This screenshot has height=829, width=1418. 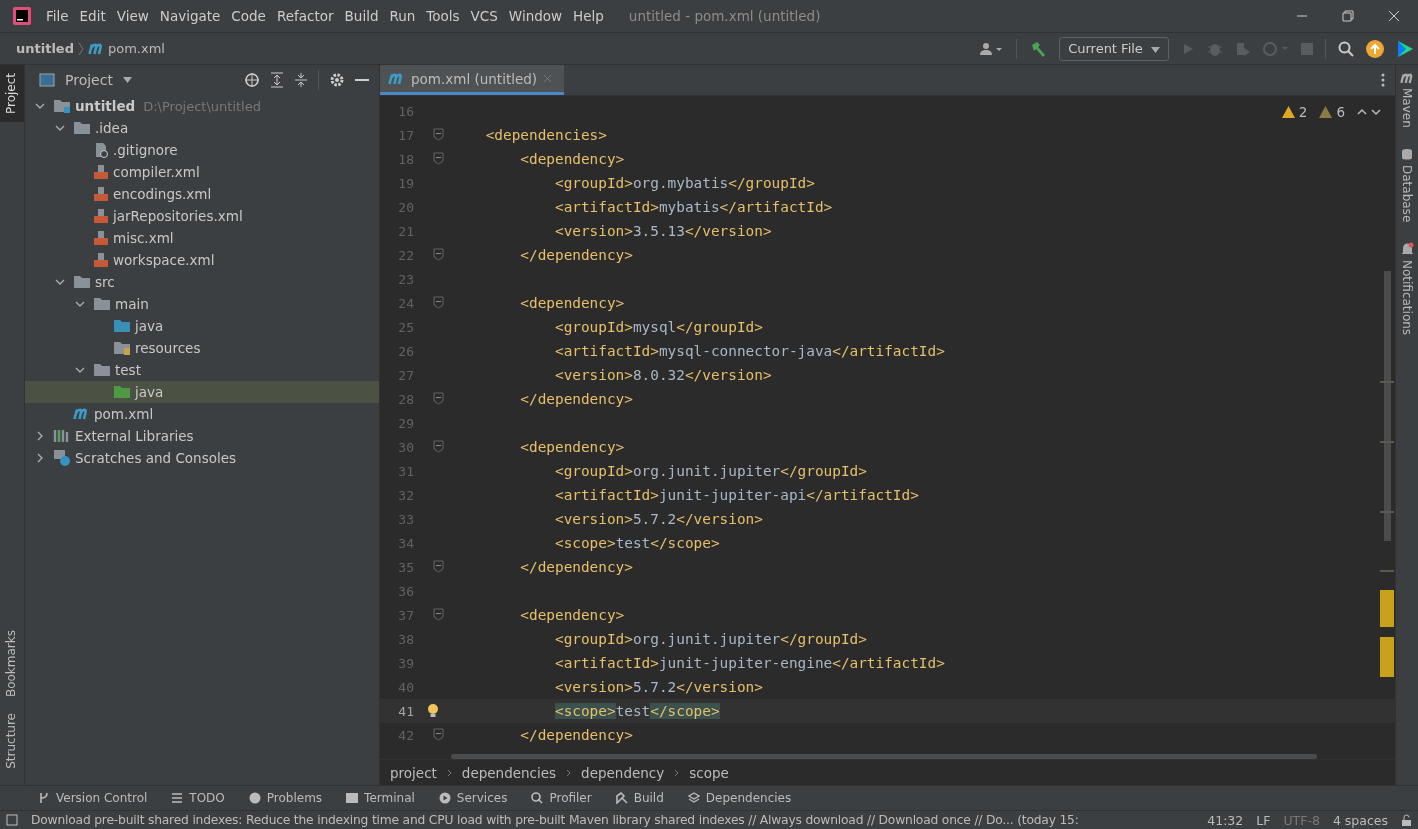 What do you see at coordinates (252, 80) in the screenshot?
I see `target-icon` at bounding box center [252, 80].